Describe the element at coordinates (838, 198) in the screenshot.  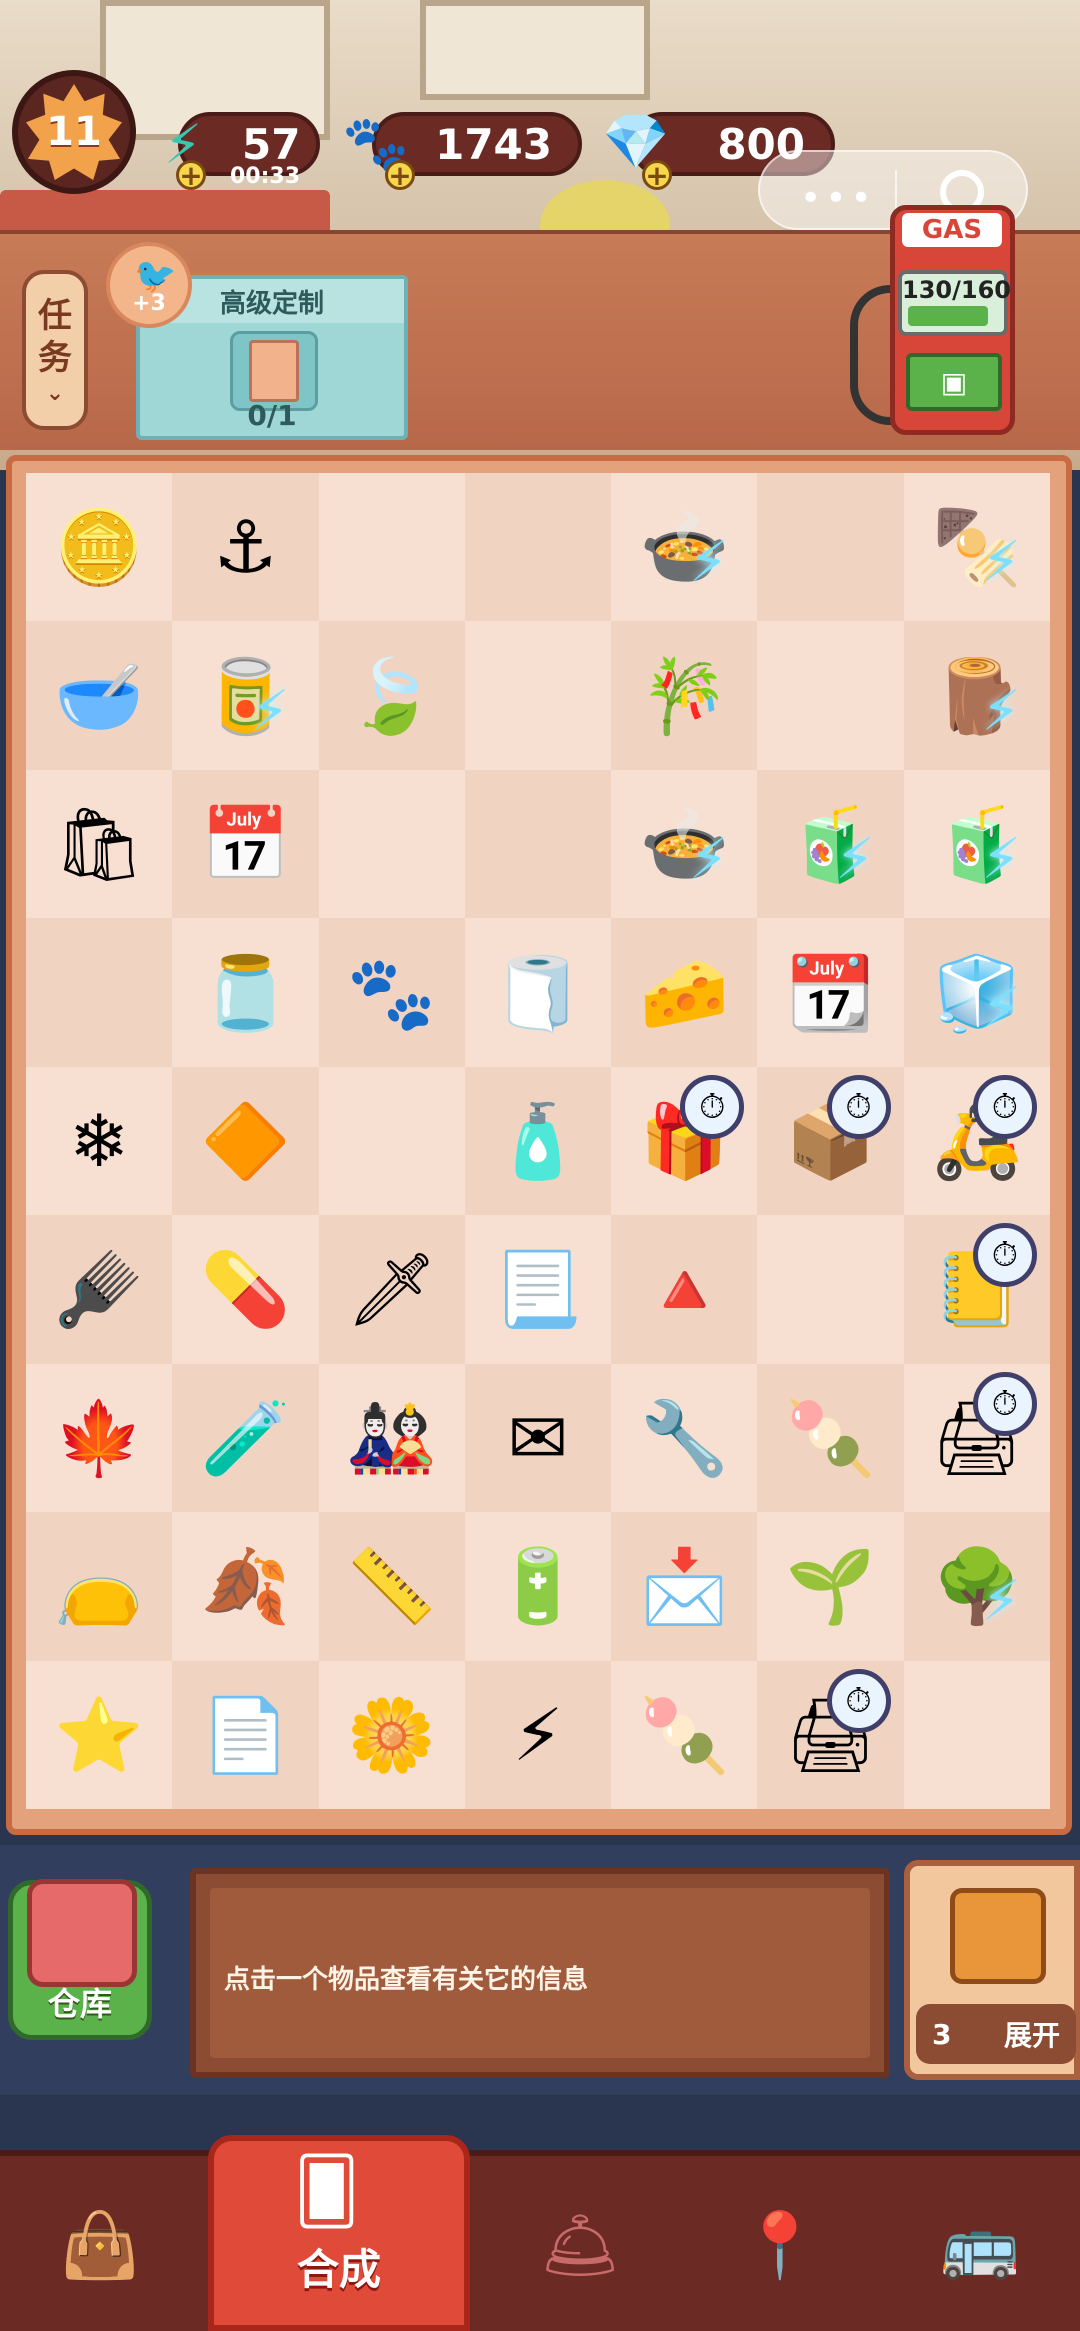
I see `more-icon: •••` at that location.